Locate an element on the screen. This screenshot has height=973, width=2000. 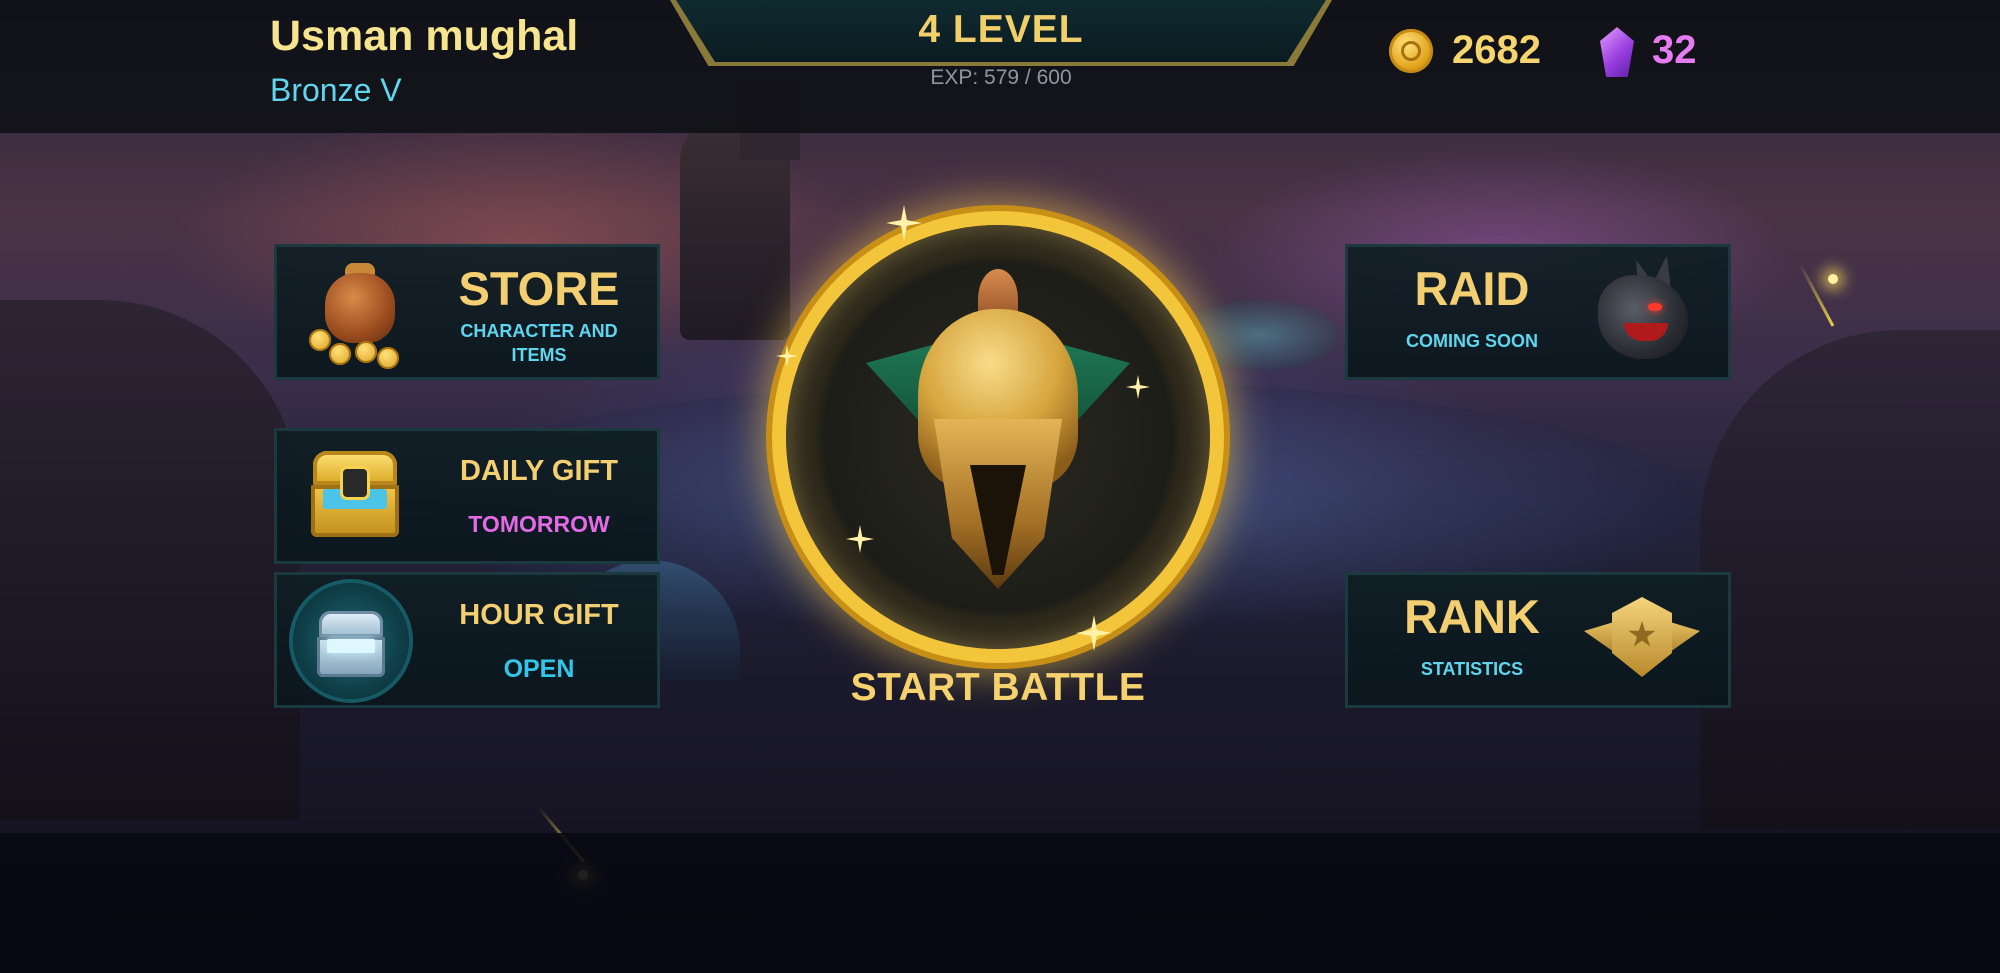
hour-gift-title: HOUR GIFT is located at coordinates (539, 615).